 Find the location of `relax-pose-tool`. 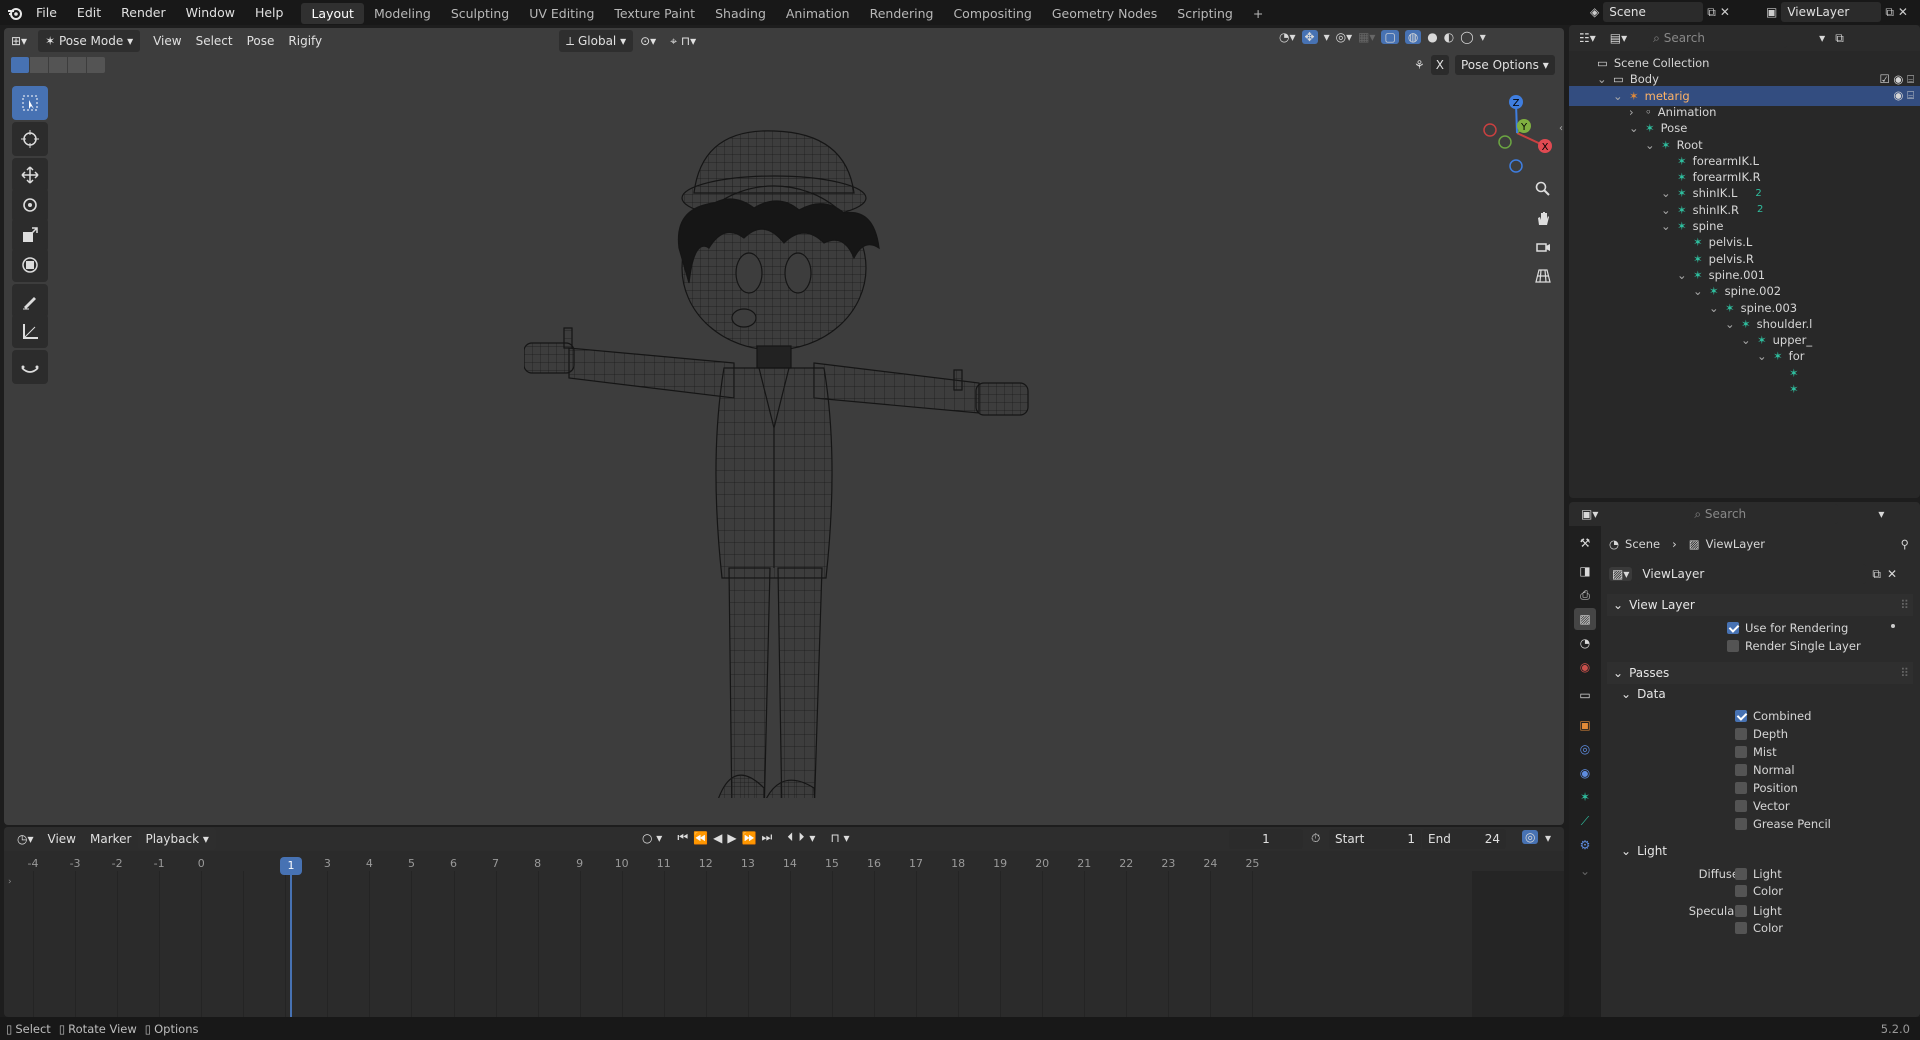

relax-pose-tool is located at coordinates (30, 367).